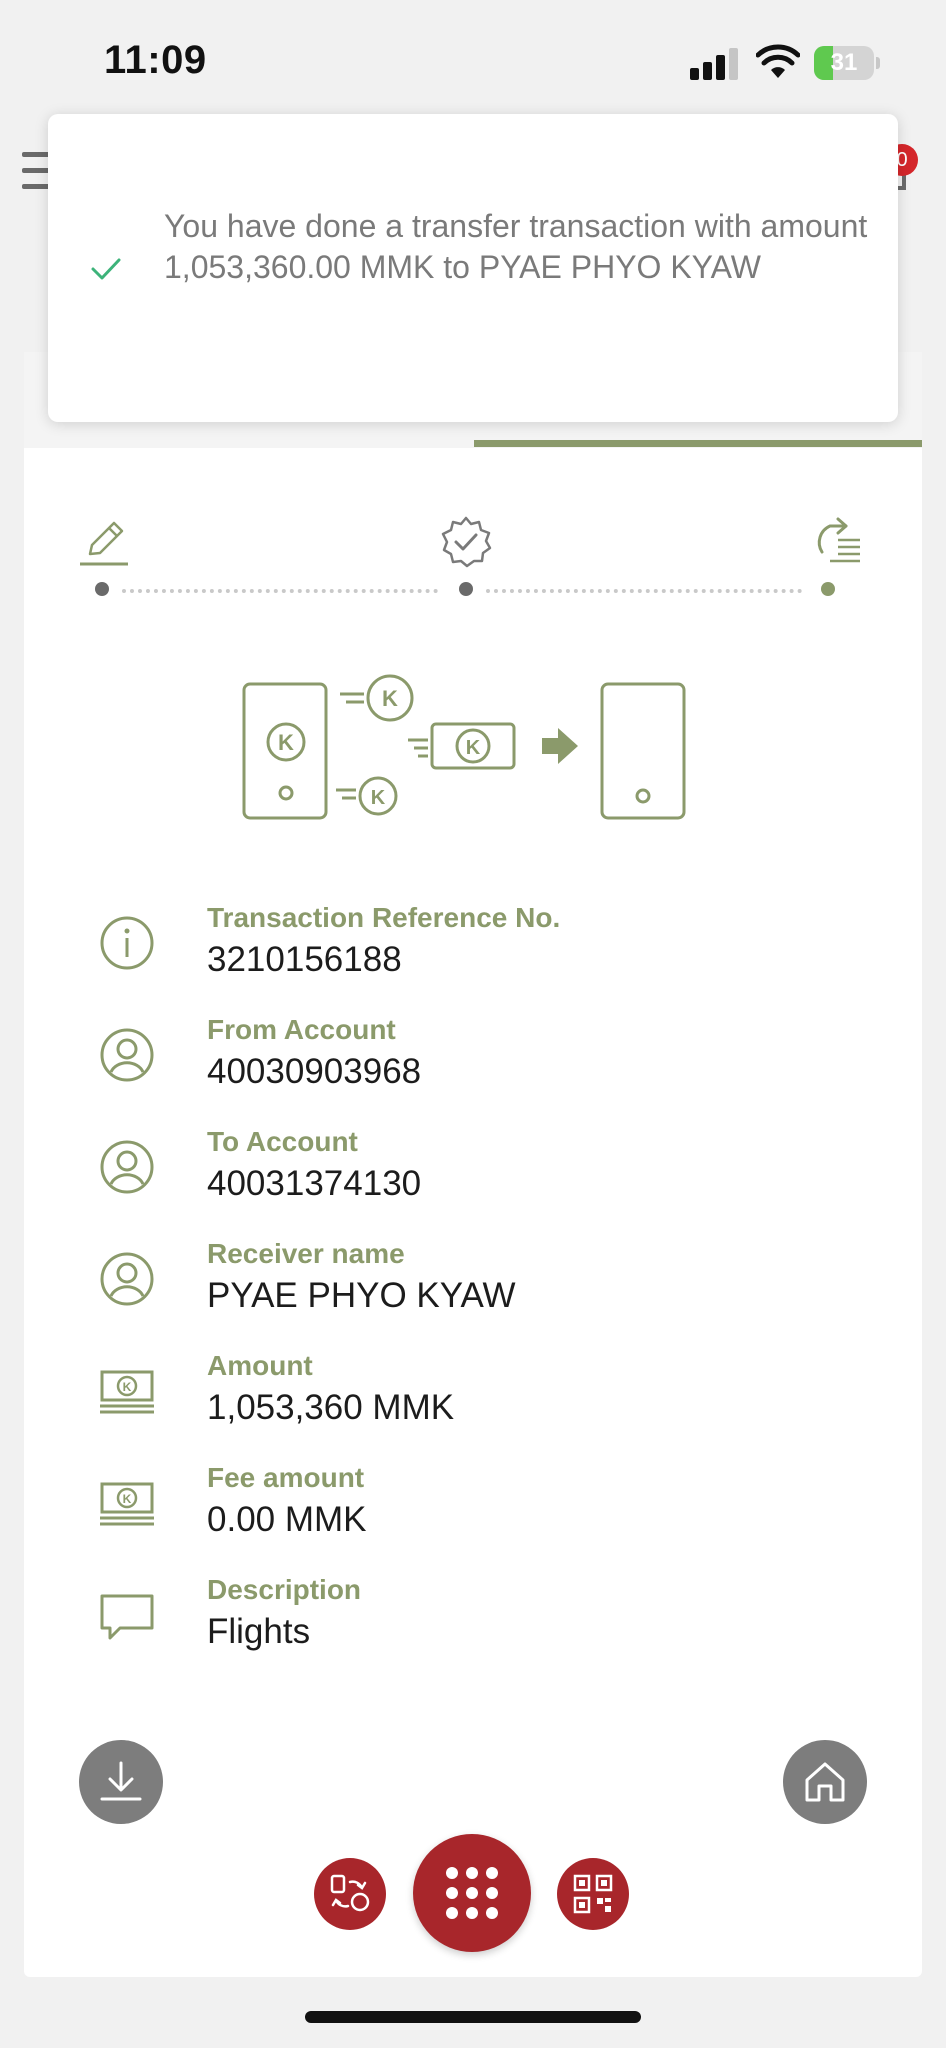 The image size is (946, 2048). Describe the element at coordinates (304, 959) in the screenshot. I see `reference-value: 3210156188` at that location.